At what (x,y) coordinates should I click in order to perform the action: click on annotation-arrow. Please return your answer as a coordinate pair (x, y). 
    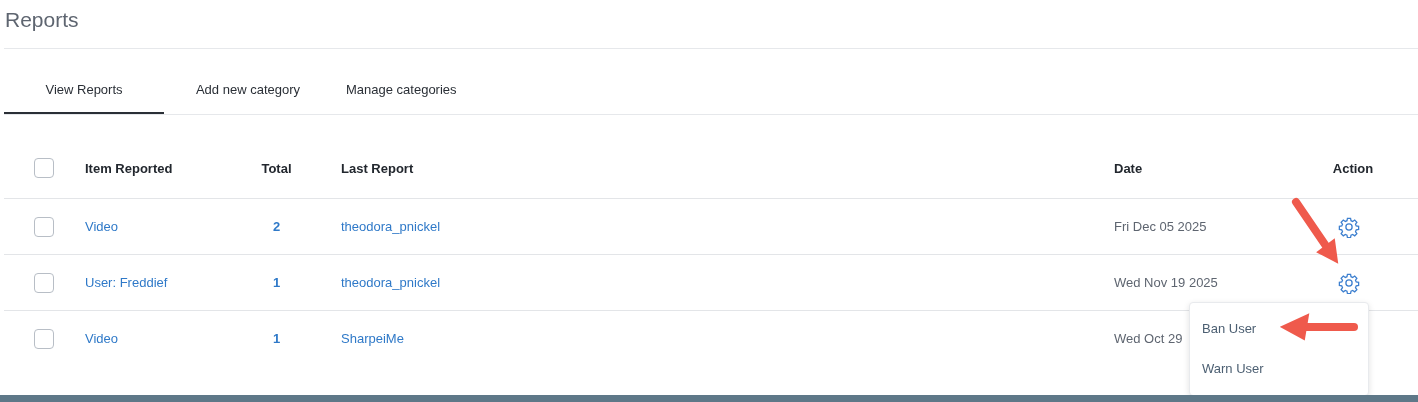
    Looking at the image, I should click on (1315, 230).